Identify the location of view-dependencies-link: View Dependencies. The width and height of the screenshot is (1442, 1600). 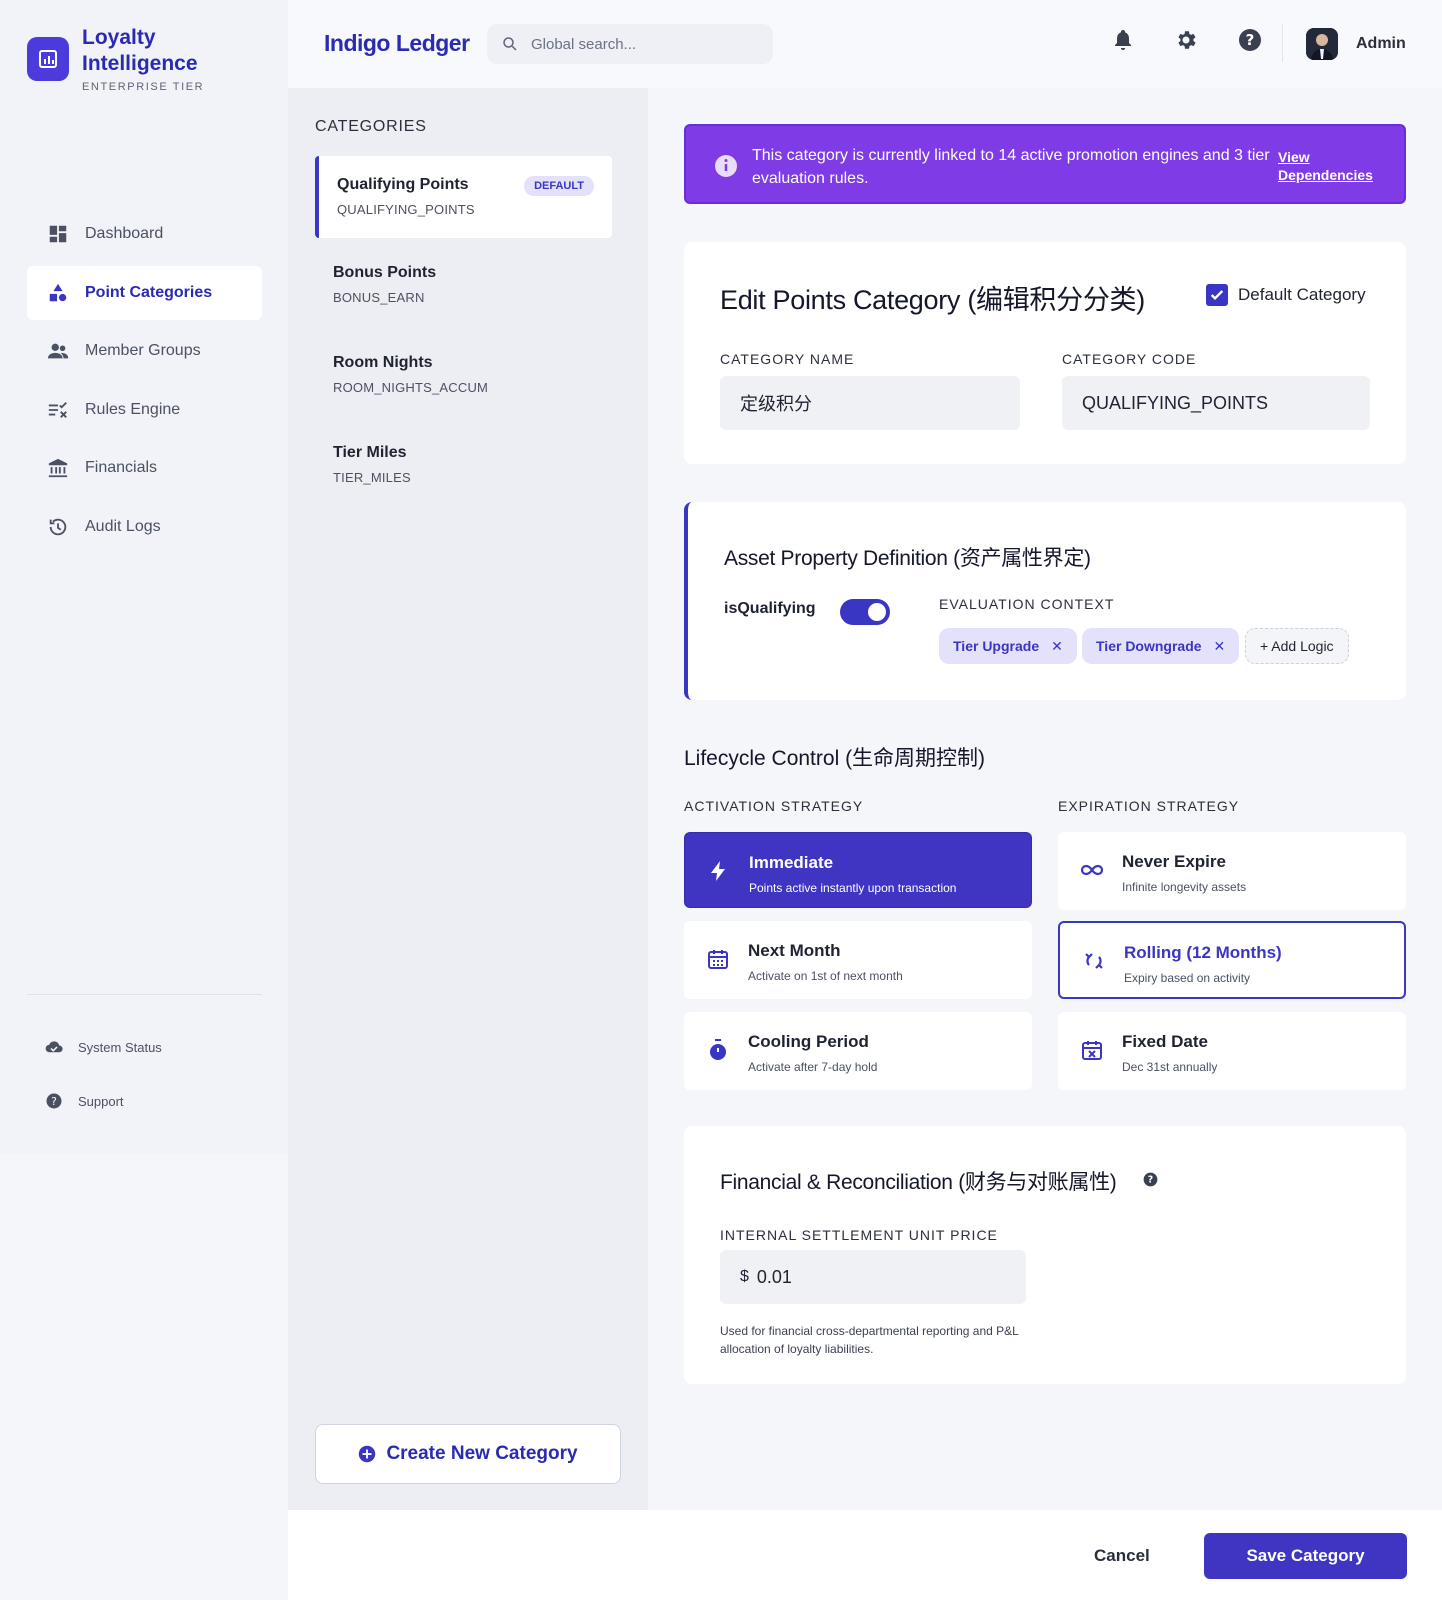
(1333, 166).